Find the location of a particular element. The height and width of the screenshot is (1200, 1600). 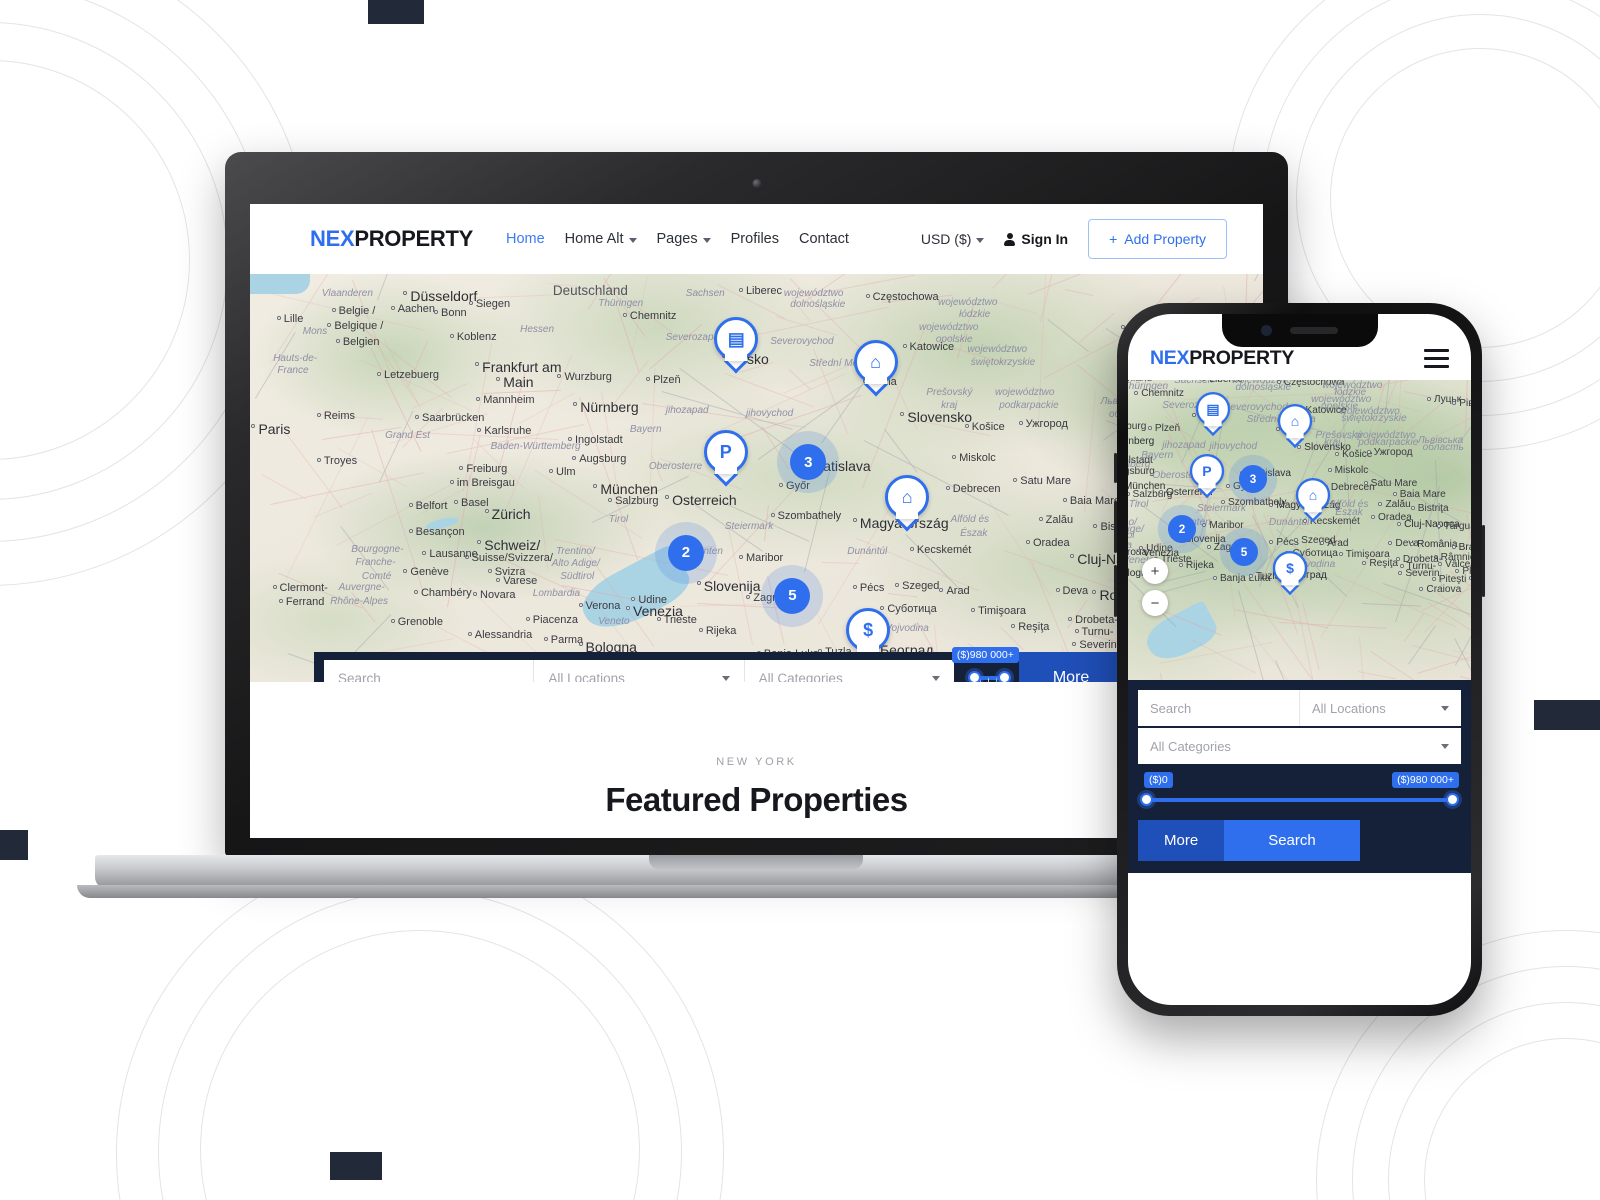

mobile-search-input: Search is located at coordinates (1219, 708).